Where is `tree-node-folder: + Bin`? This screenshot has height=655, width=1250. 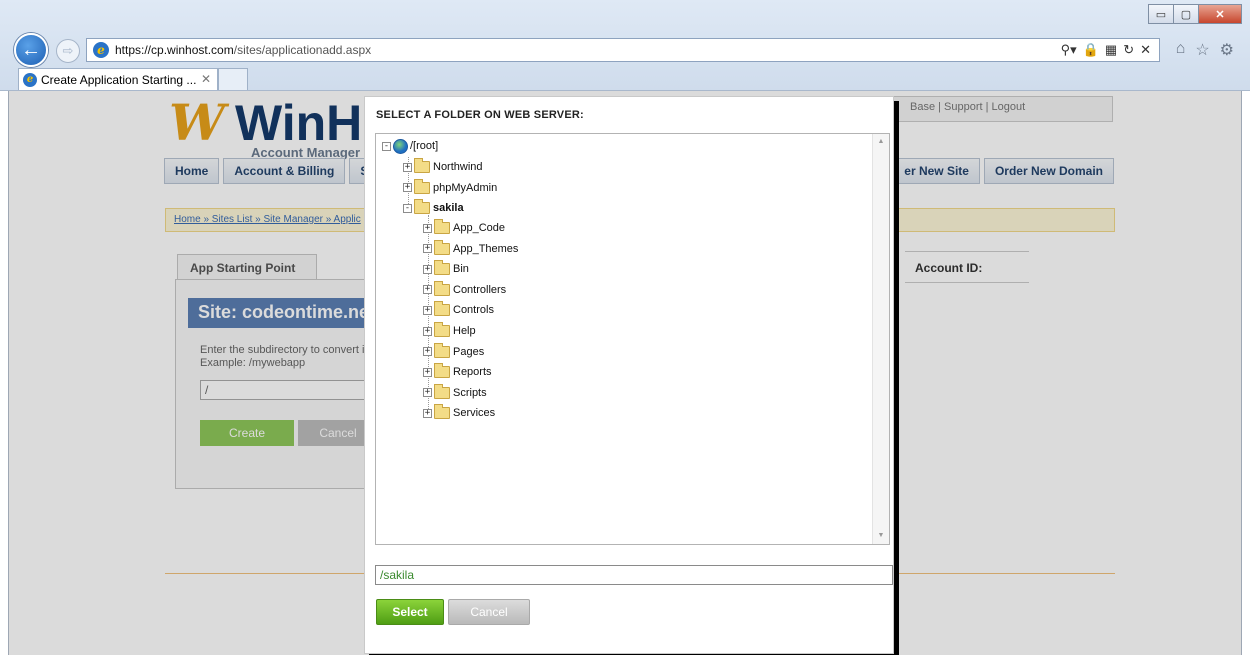 tree-node-folder: + Bin is located at coordinates (446, 269).